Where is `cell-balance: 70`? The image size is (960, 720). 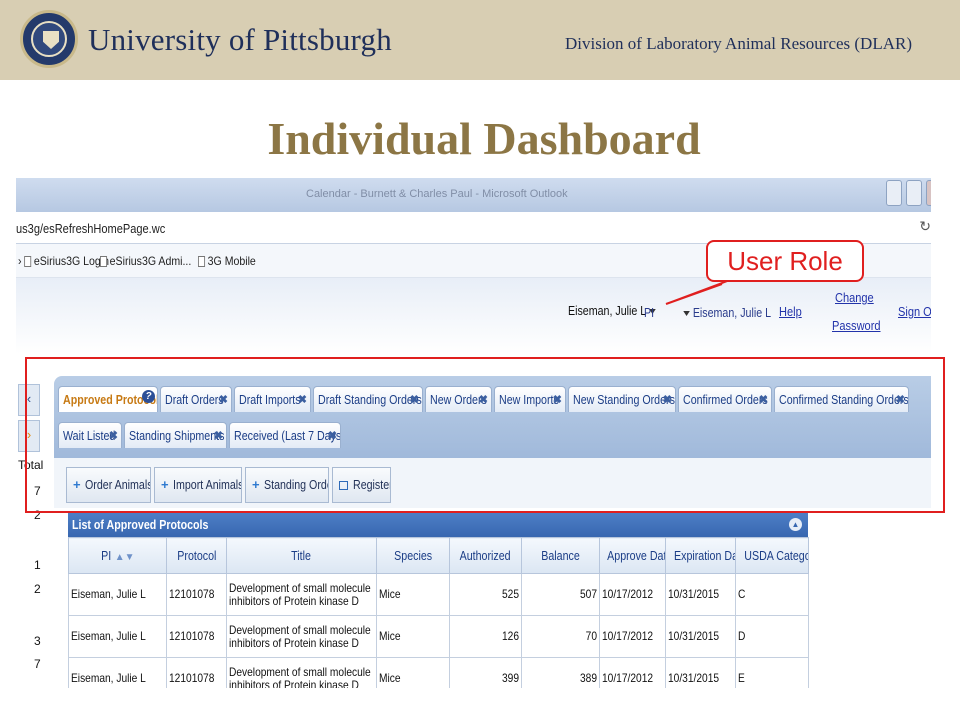
cell-balance: 70 is located at coordinates (560, 636).